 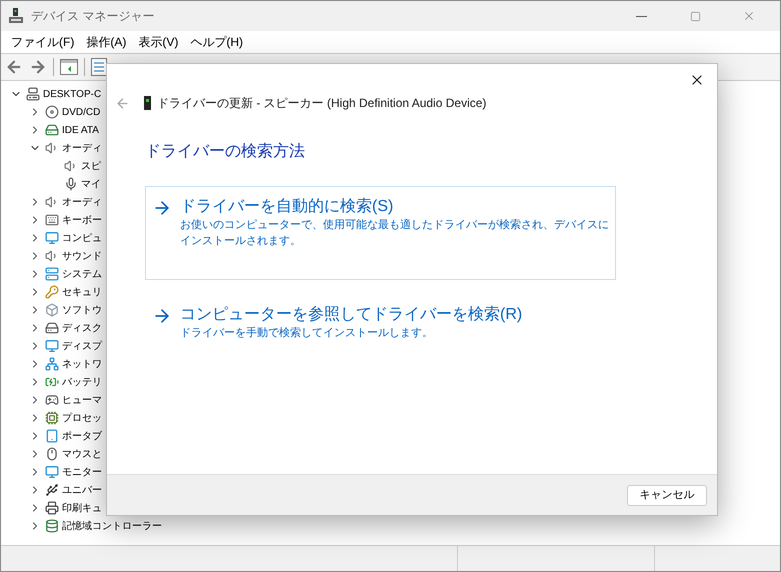 What do you see at coordinates (99, 67) in the screenshot?
I see `properties-icon` at bounding box center [99, 67].